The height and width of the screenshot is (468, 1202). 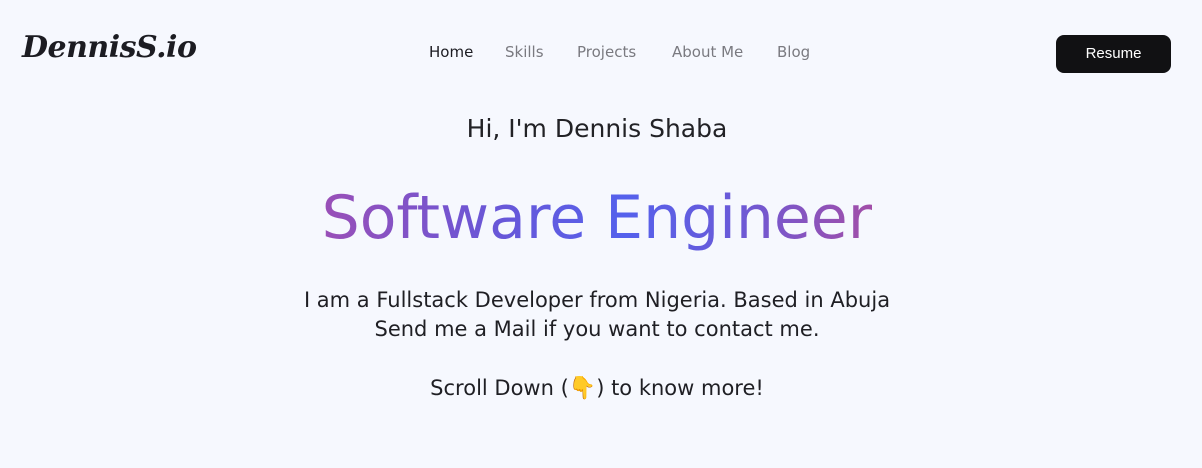 I want to click on hero-role-text: Software Engineer, so click(x=597, y=218).